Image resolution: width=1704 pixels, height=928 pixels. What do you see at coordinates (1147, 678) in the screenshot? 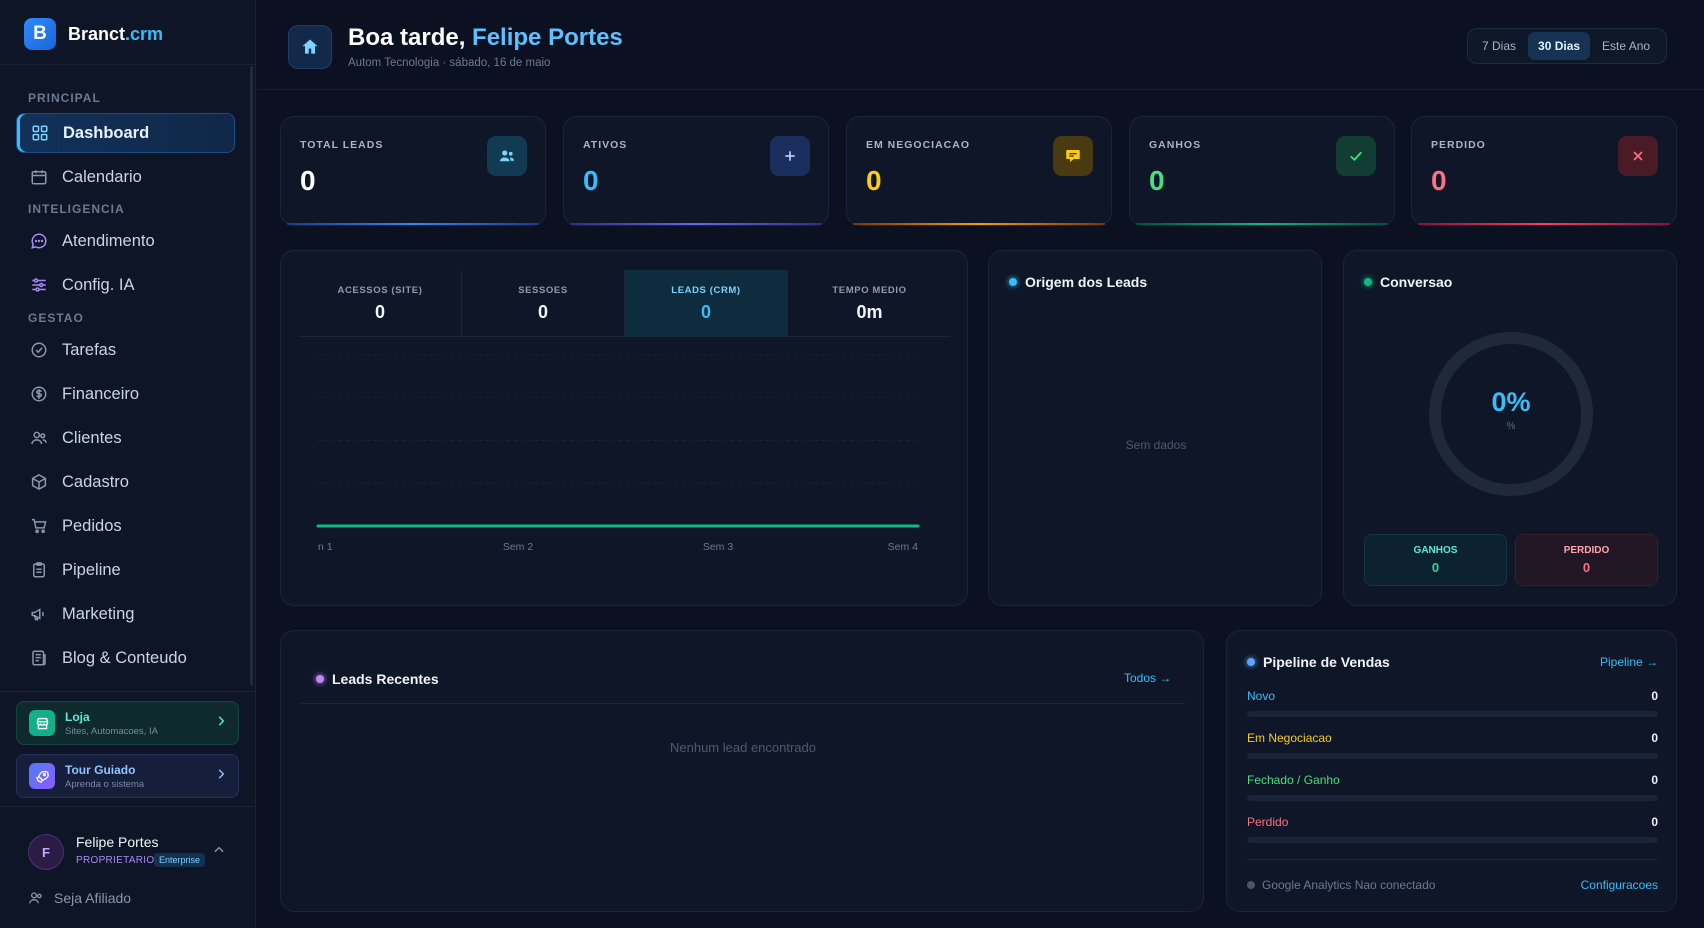
I see `todos-link: Todos →` at bounding box center [1147, 678].